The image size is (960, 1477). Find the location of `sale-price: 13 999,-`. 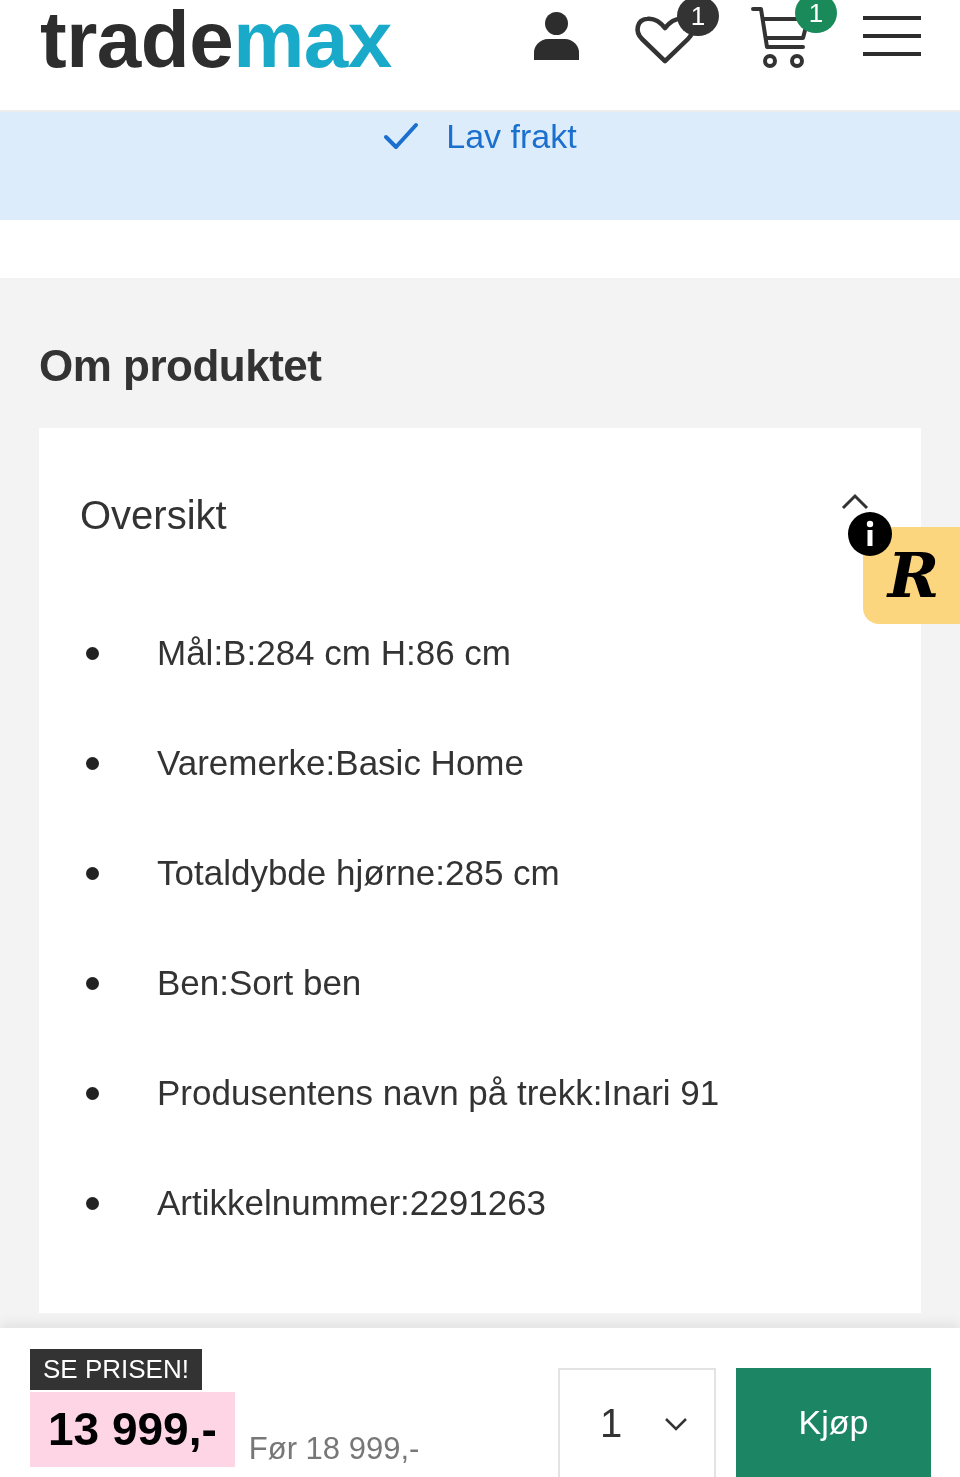

sale-price: 13 999,- is located at coordinates (132, 1429).